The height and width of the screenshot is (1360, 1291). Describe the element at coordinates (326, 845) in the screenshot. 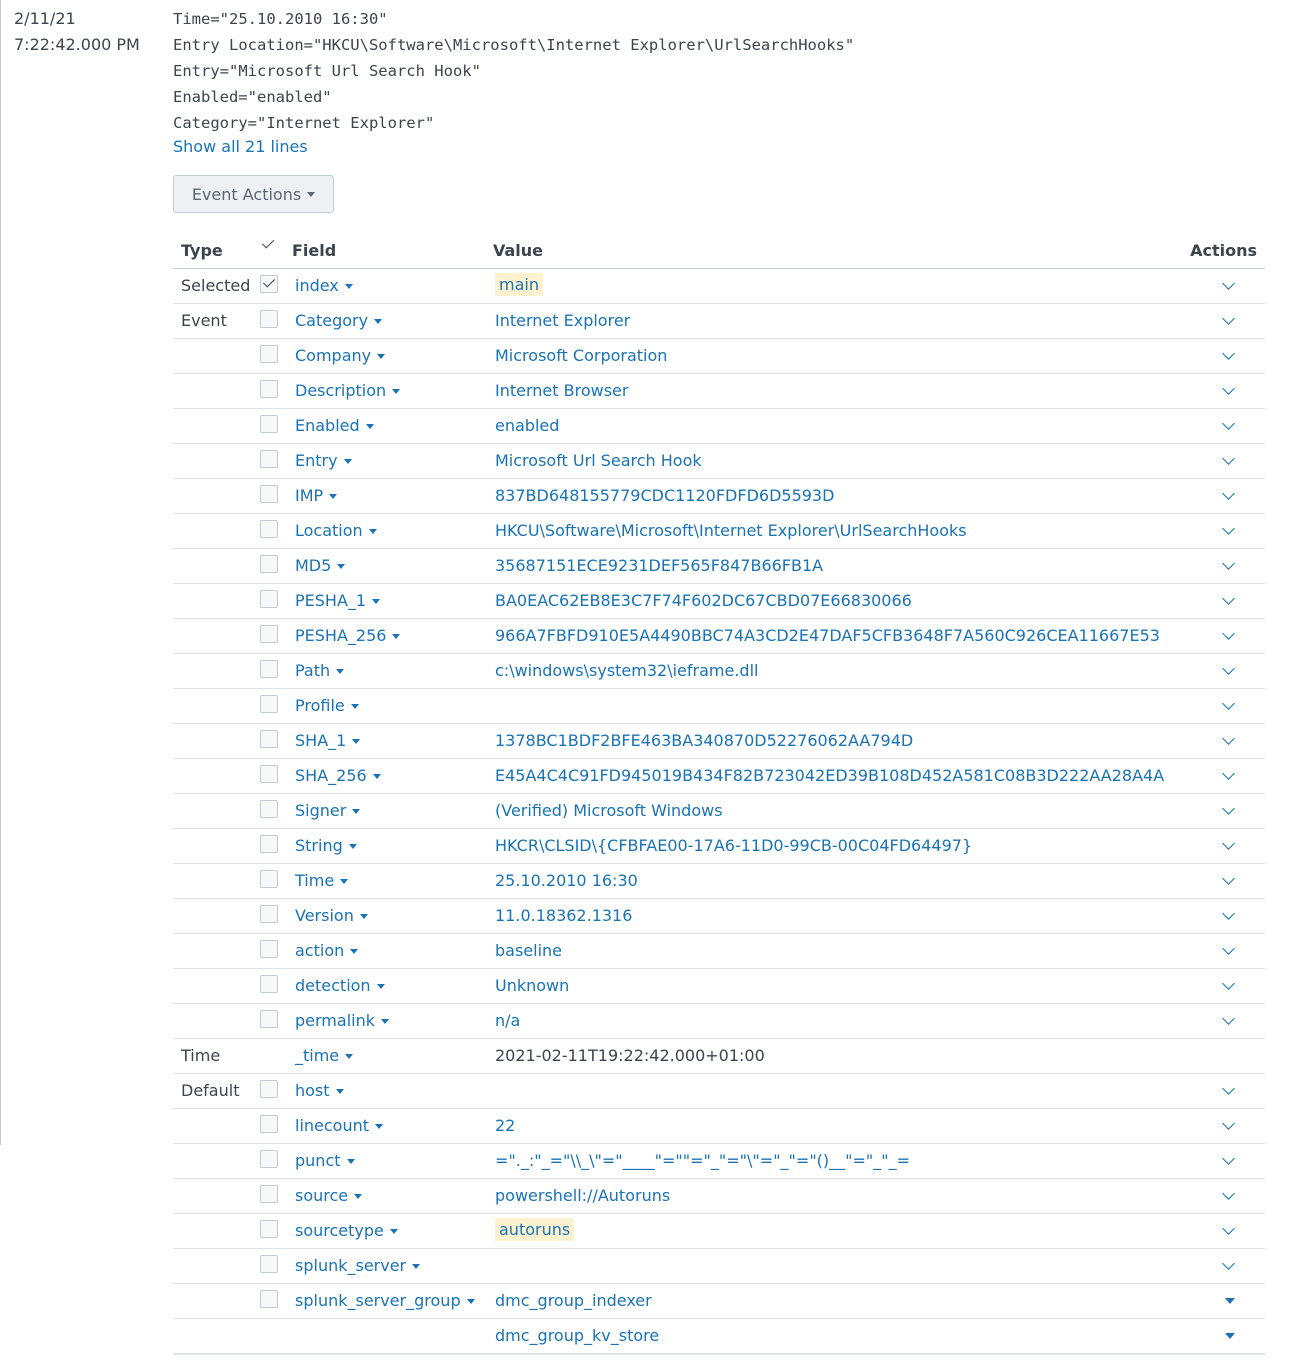

I see `field-name-menu: String` at that location.